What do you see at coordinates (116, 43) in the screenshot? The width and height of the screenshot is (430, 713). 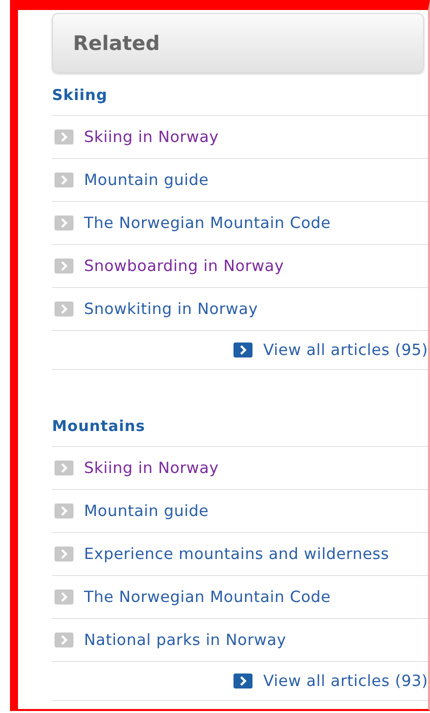 I see `panel-title: Related` at bounding box center [116, 43].